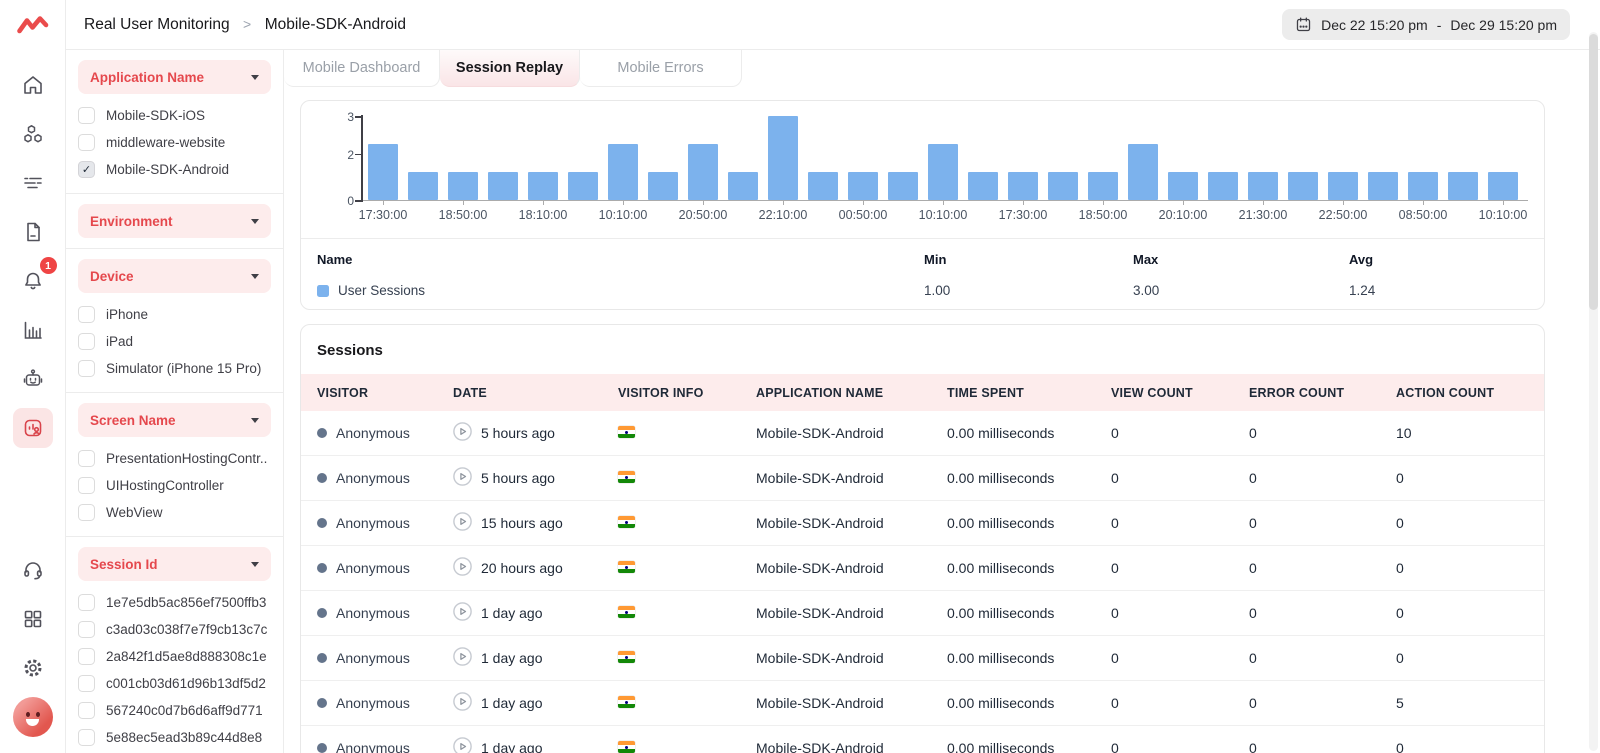 The width and height of the screenshot is (1600, 753). I want to click on filter-option-simulator-iphone-15-pro: Simulator (iPhone 15 Pro), so click(174, 368).